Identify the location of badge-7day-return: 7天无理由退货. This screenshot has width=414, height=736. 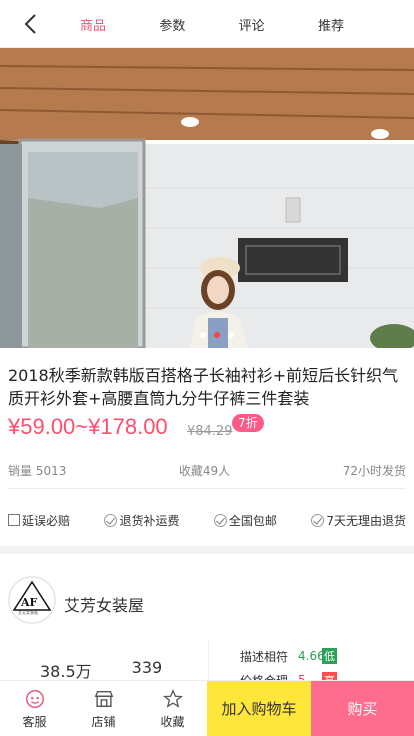
(358, 520).